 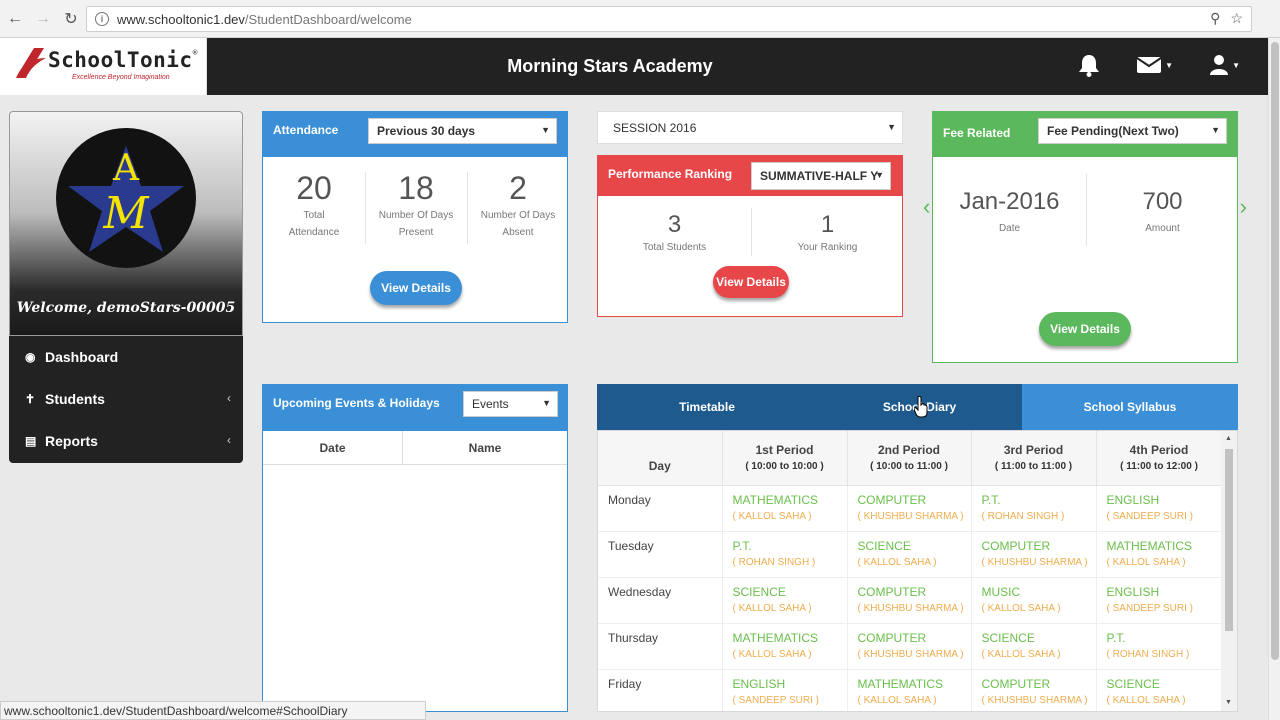 What do you see at coordinates (126, 308) in the screenshot?
I see `welcome-text: Welcome, demoStars-00005` at bounding box center [126, 308].